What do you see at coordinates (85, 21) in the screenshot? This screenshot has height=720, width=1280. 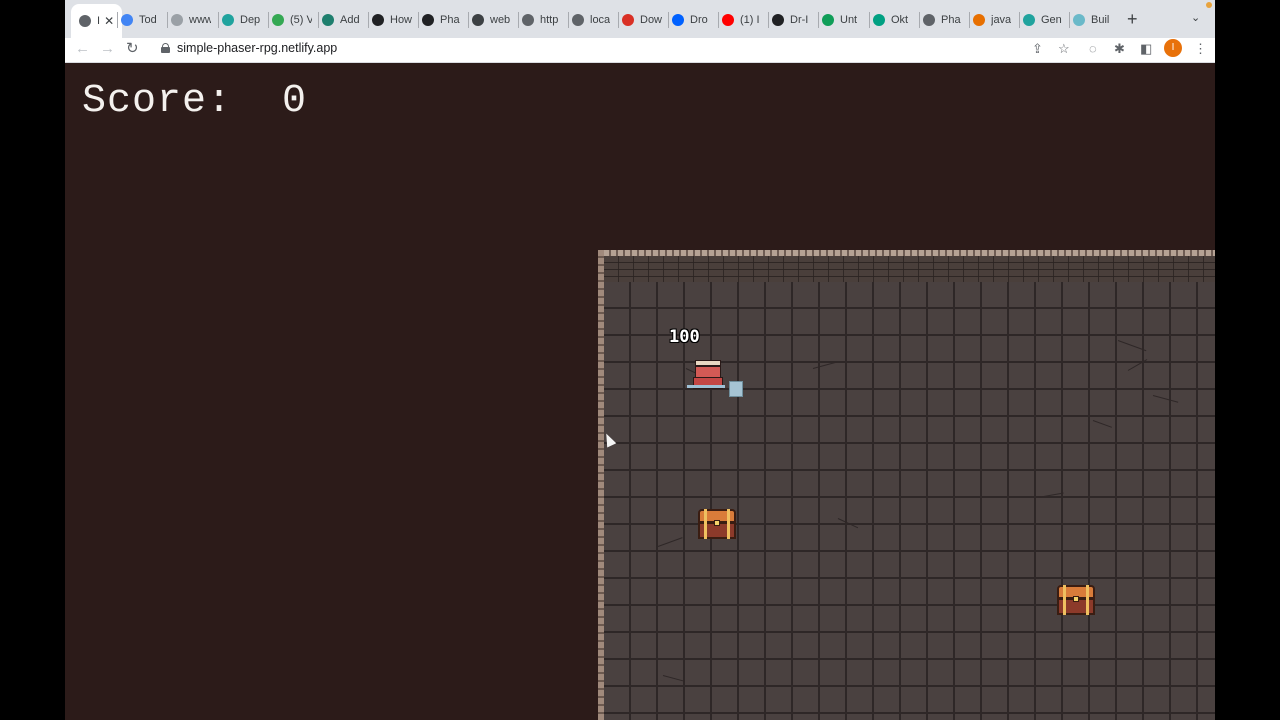 I see `chrome-globe-icon` at bounding box center [85, 21].